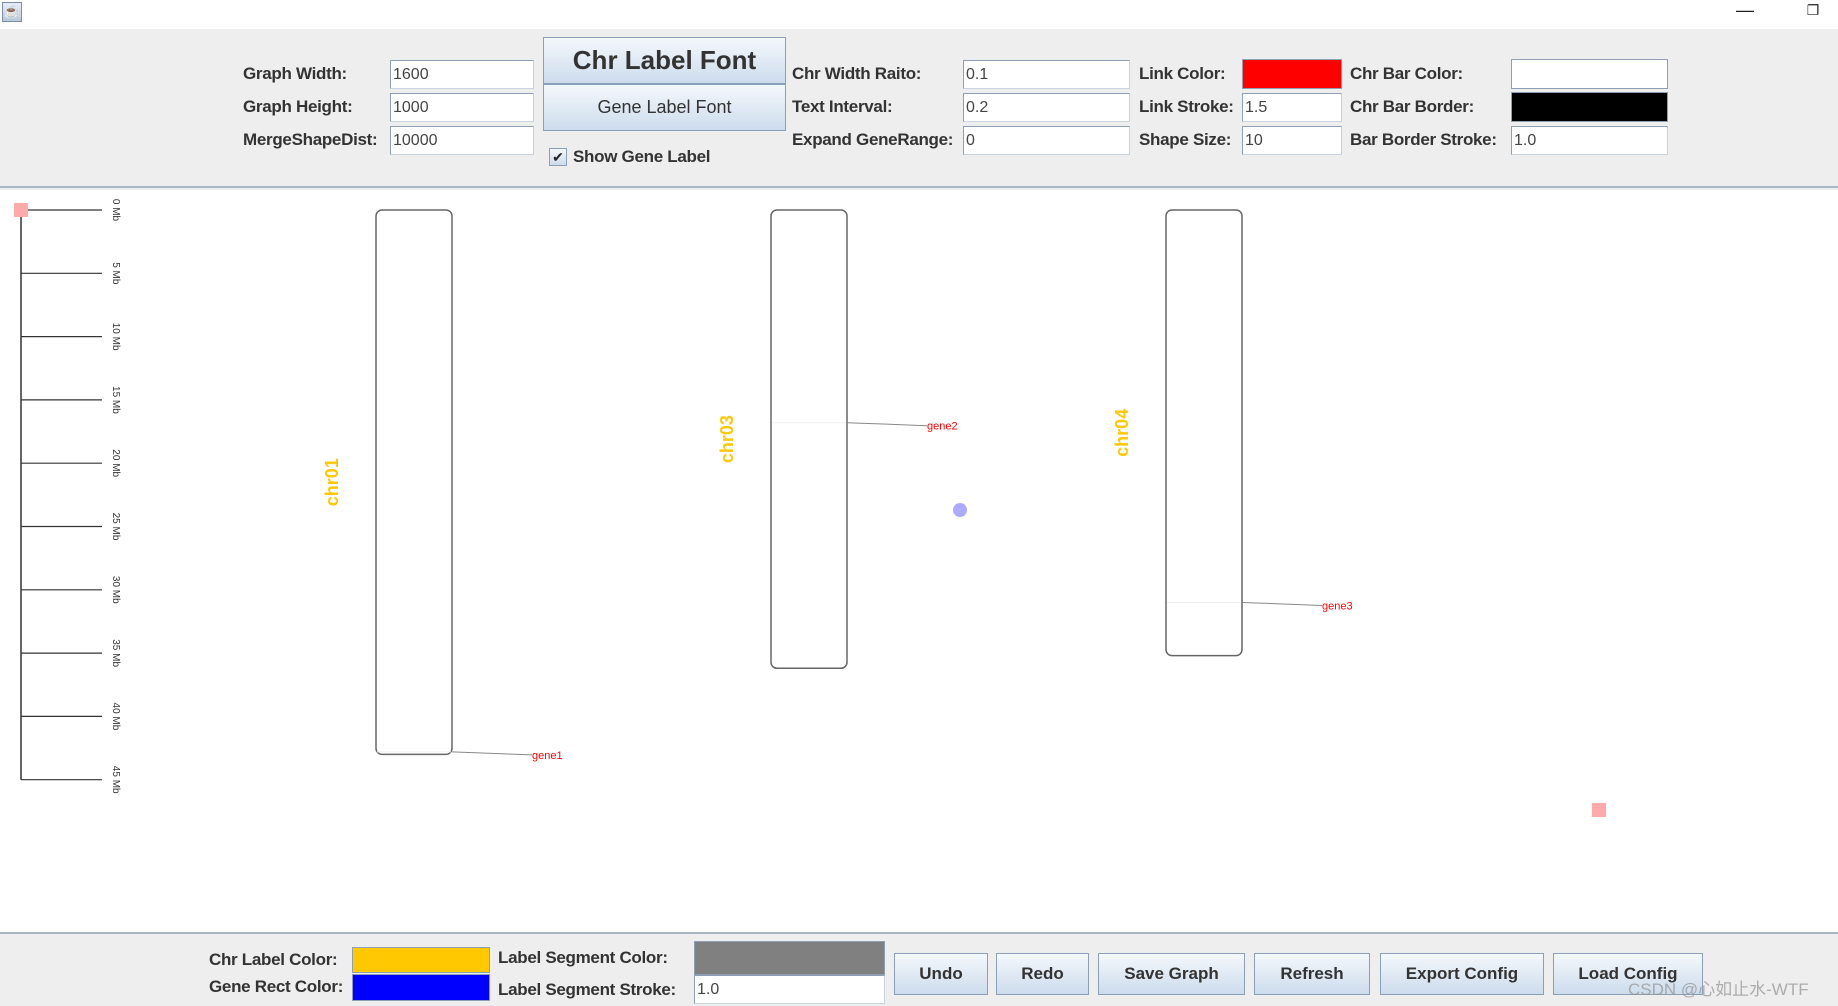 The image size is (1838, 1006). What do you see at coordinates (421, 960) in the screenshot?
I see `chr-label-color-swatch` at bounding box center [421, 960].